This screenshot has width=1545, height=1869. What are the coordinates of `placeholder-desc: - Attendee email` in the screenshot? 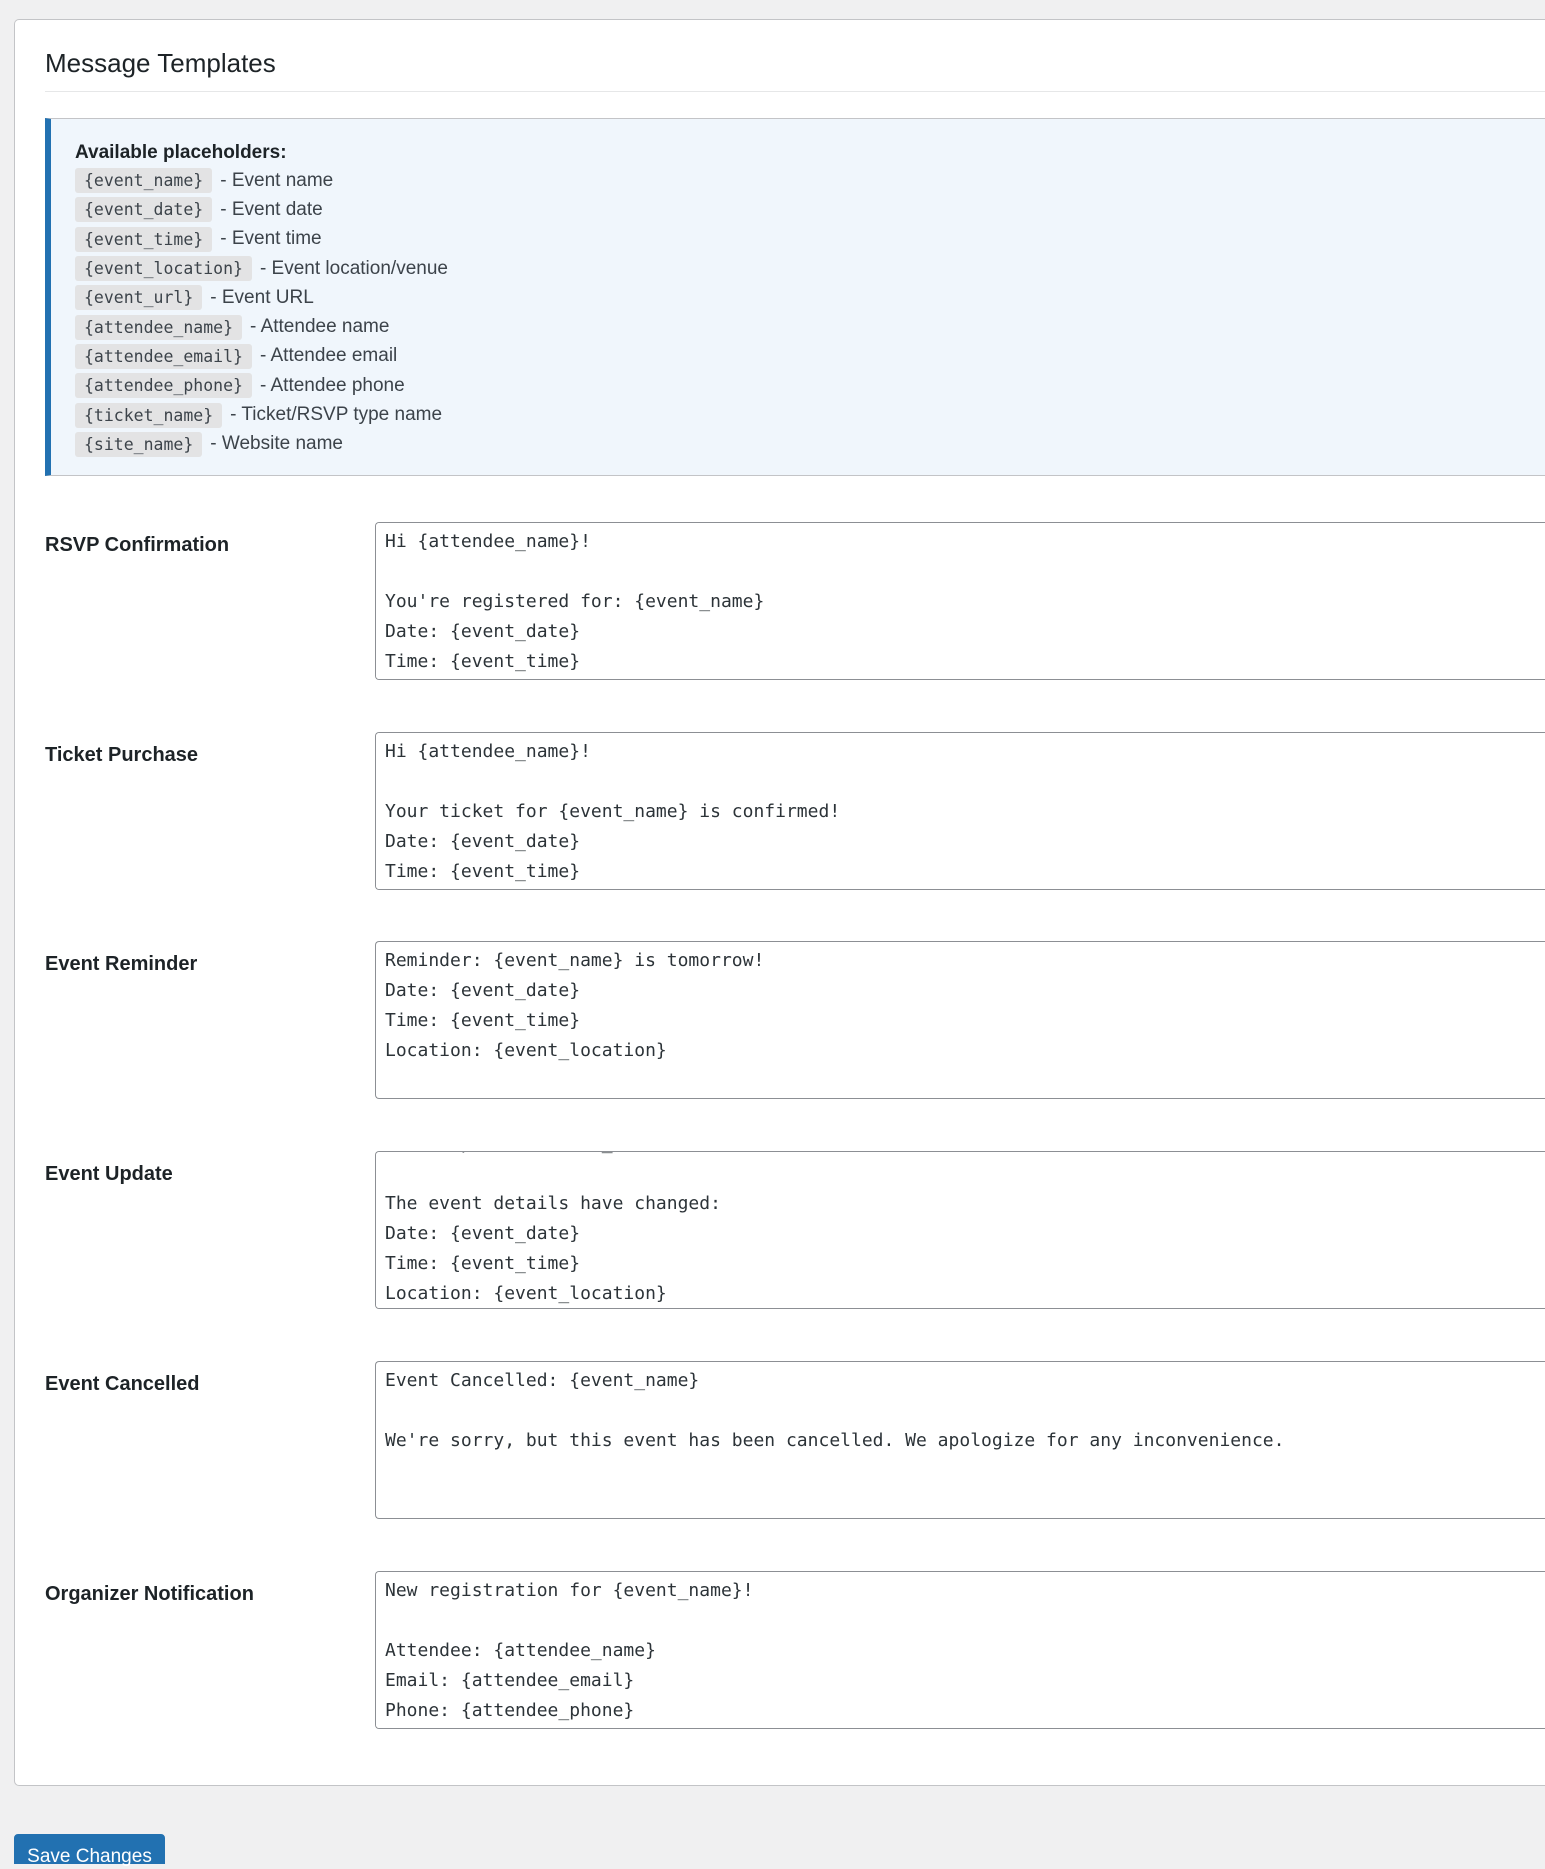 It's located at (328, 356).